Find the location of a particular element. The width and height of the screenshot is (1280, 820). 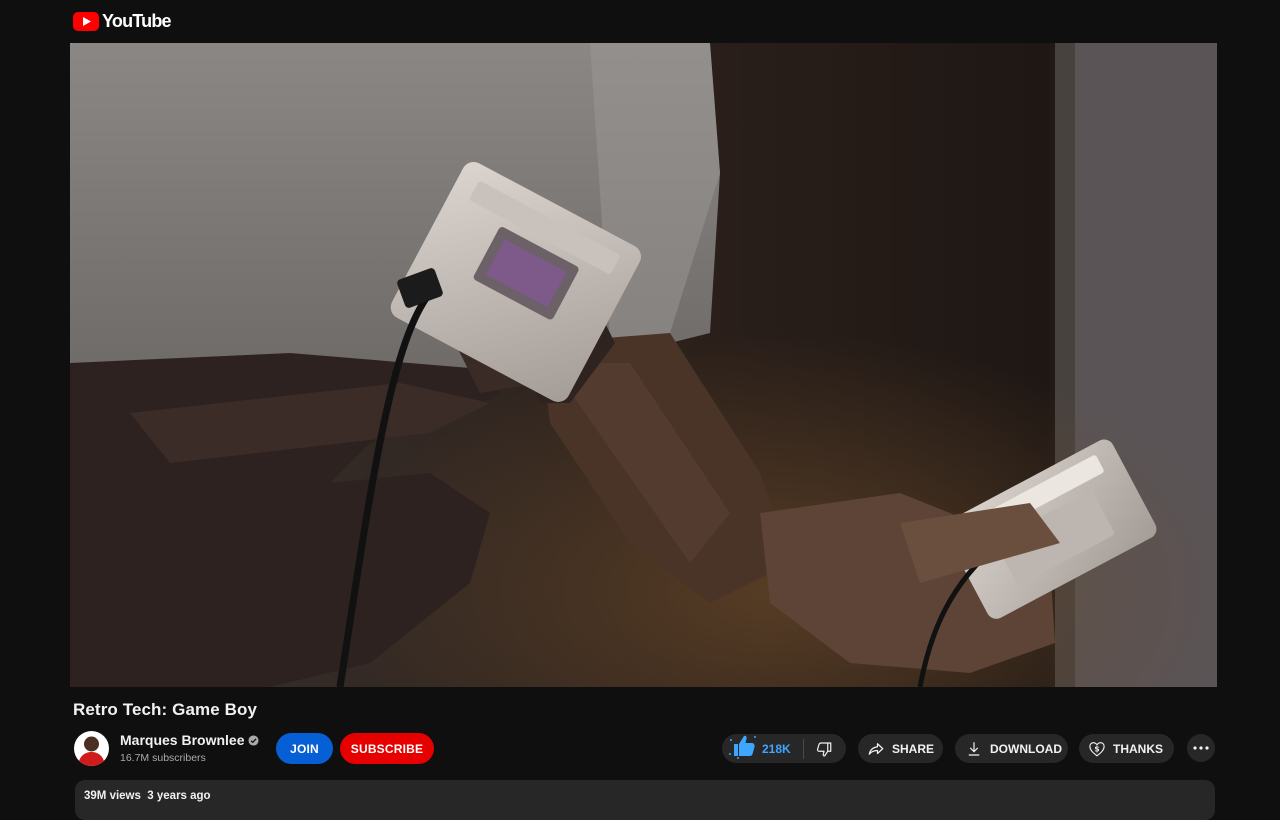

verified-check-icon is located at coordinates (254, 740).